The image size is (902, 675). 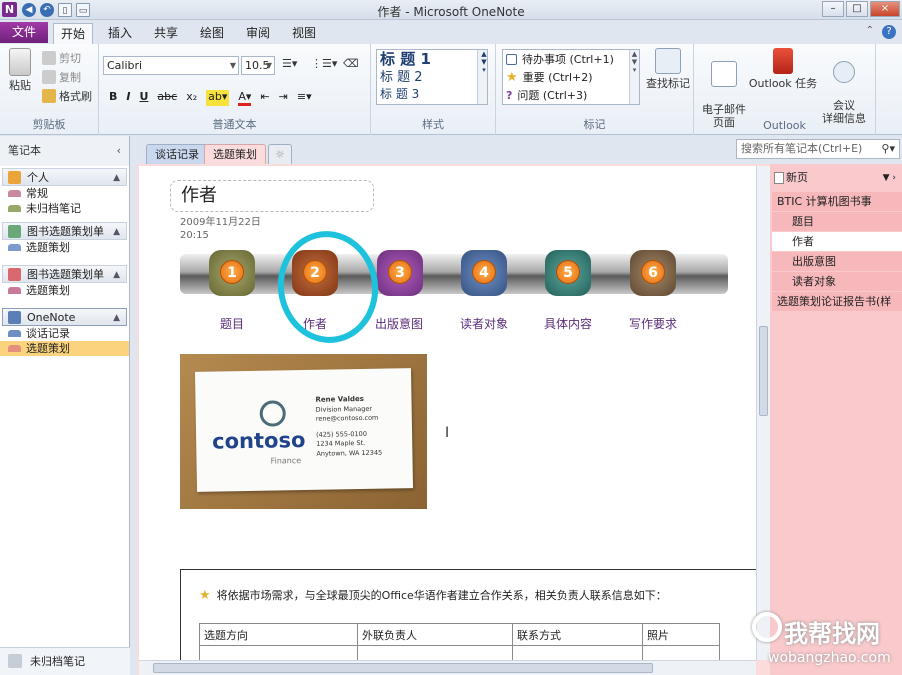 I want to click on tab-file: 文件, so click(x=24, y=32).